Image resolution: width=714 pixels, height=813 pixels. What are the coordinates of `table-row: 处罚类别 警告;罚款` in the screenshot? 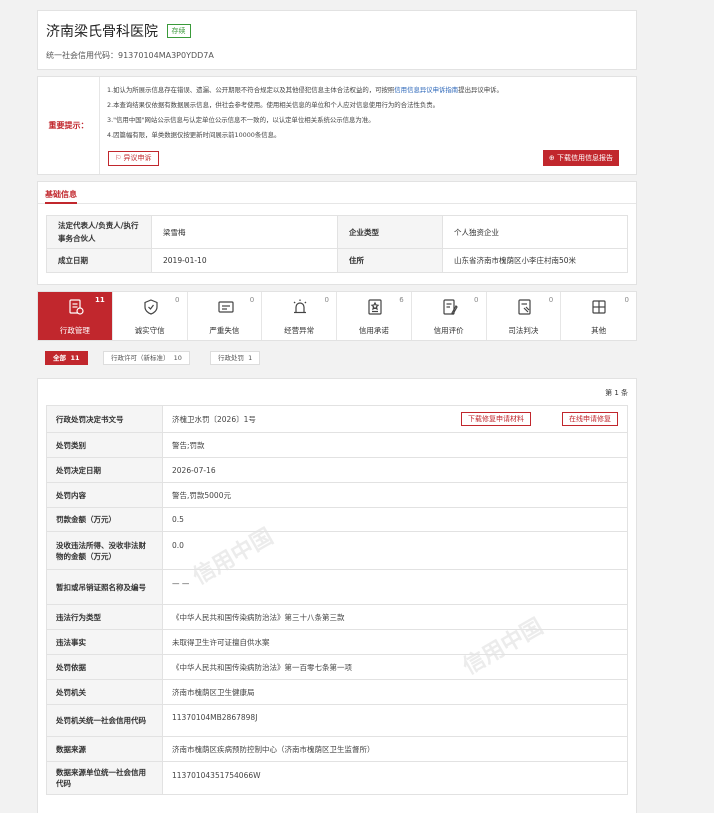 It's located at (337, 445).